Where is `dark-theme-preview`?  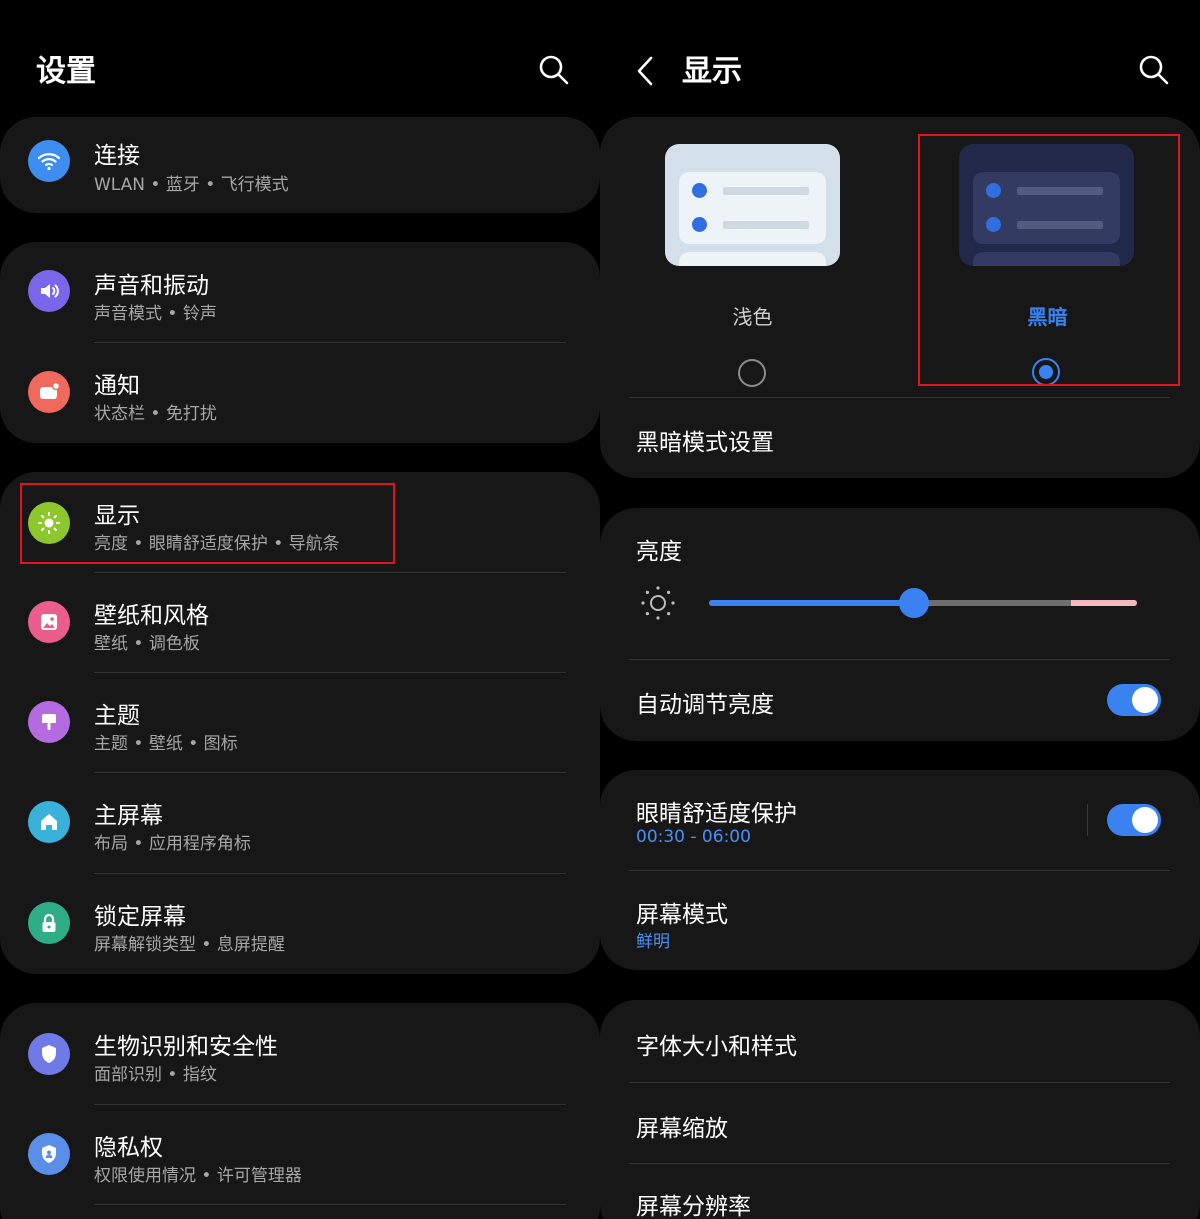 dark-theme-preview is located at coordinates (1046, 205).